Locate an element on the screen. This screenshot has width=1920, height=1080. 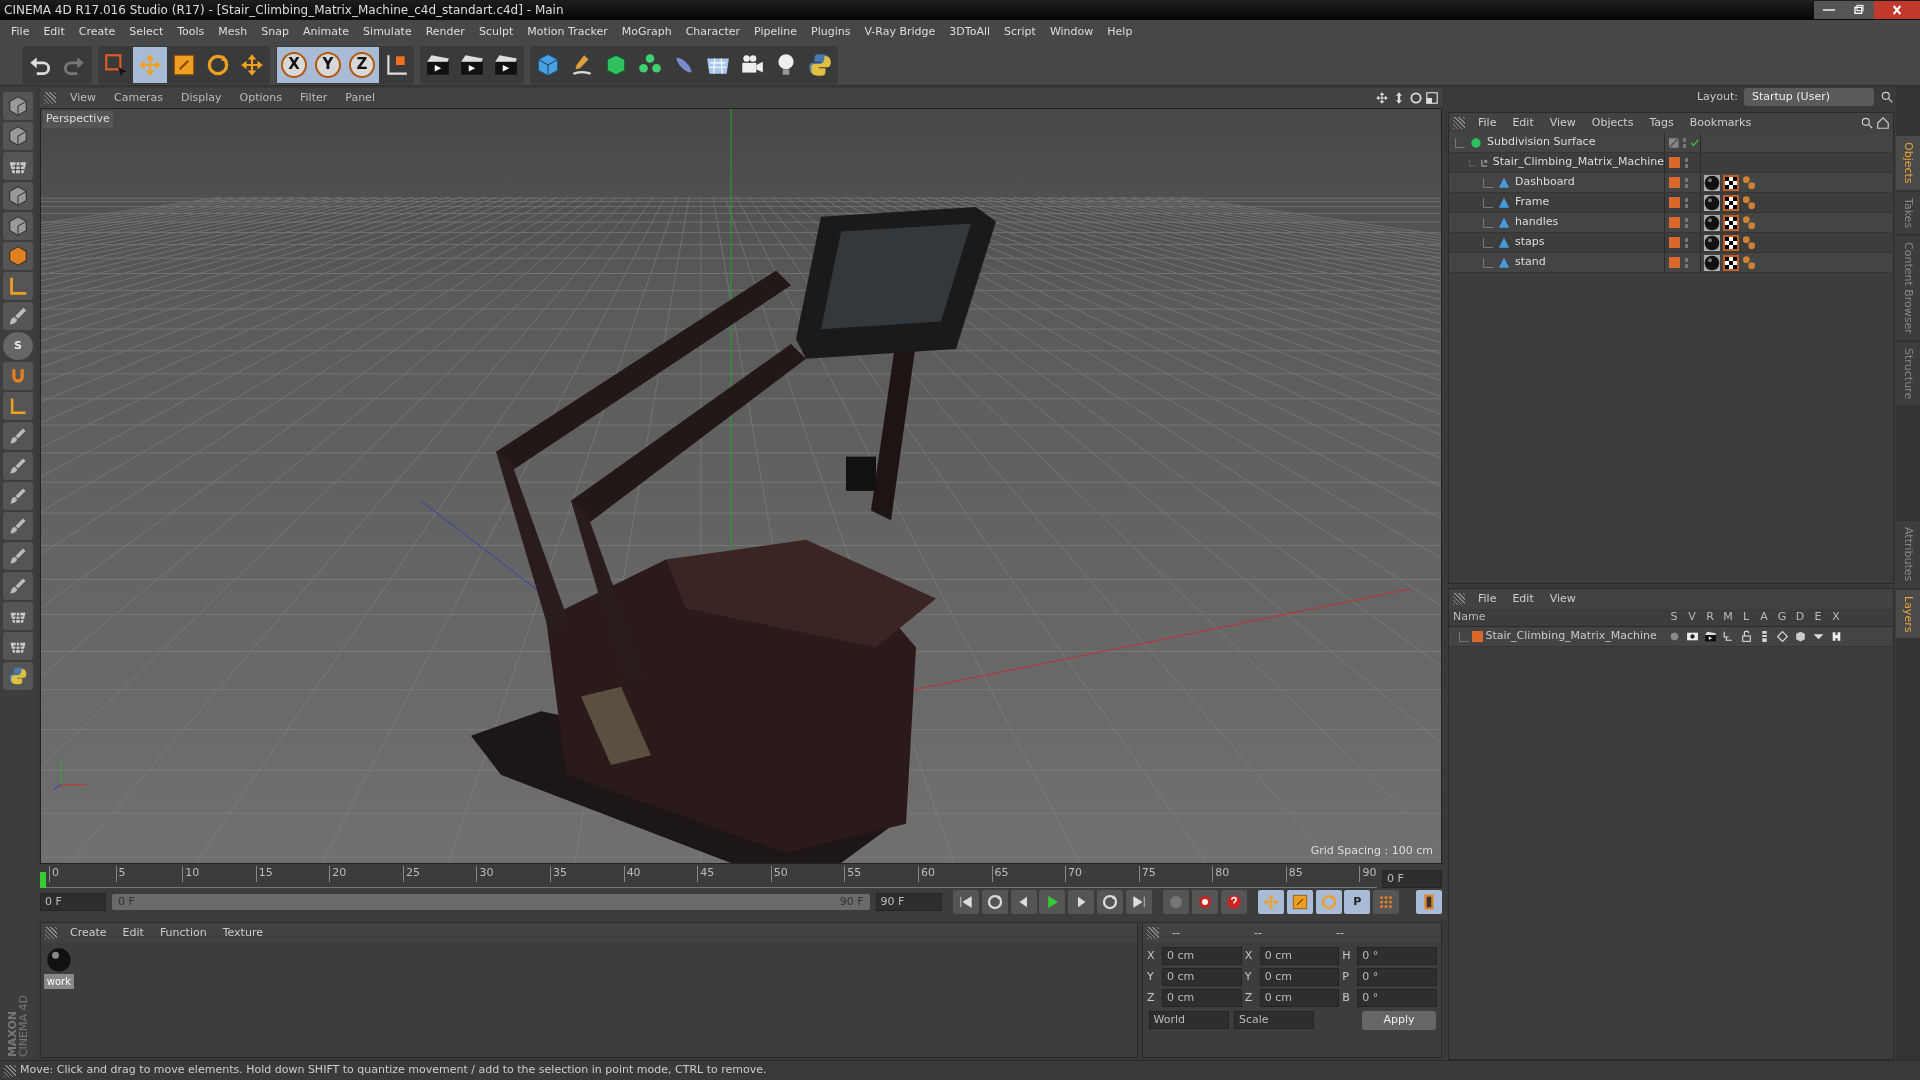
move-view-icon is located at coordinates (1382, 98).